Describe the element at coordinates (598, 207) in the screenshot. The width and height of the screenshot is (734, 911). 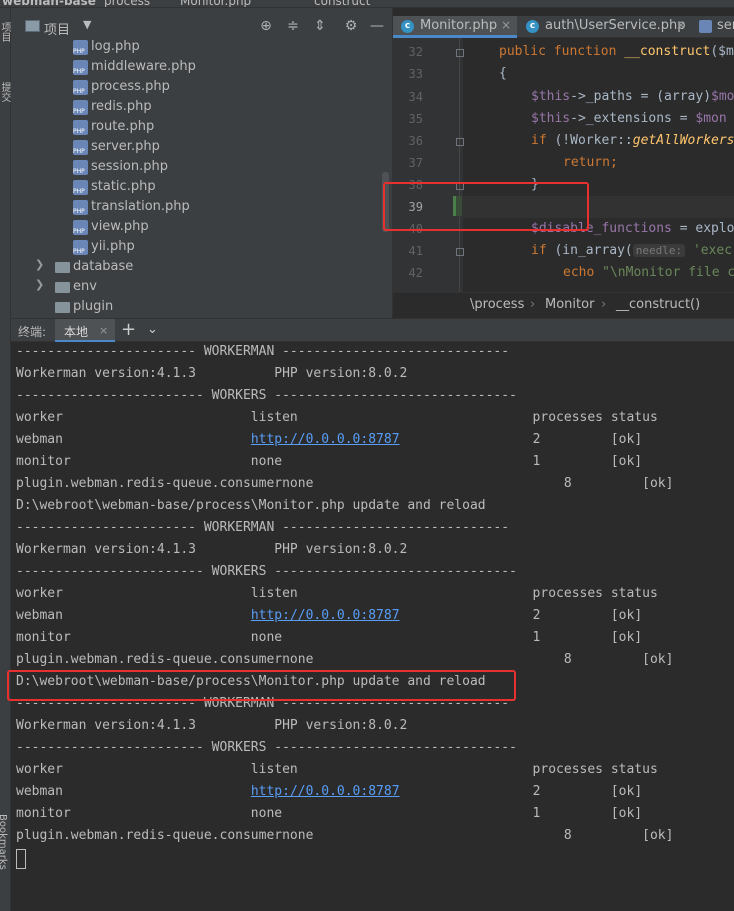
I see `current-line-highlight` at that location.